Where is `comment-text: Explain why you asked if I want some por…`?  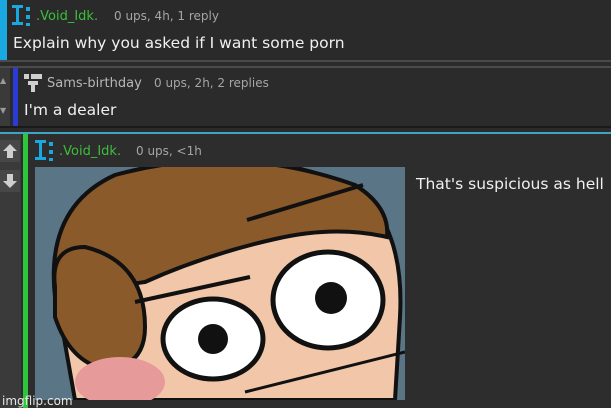 comment-text: Explain why you asked if I want some por… is located at coordinates (179, 43).